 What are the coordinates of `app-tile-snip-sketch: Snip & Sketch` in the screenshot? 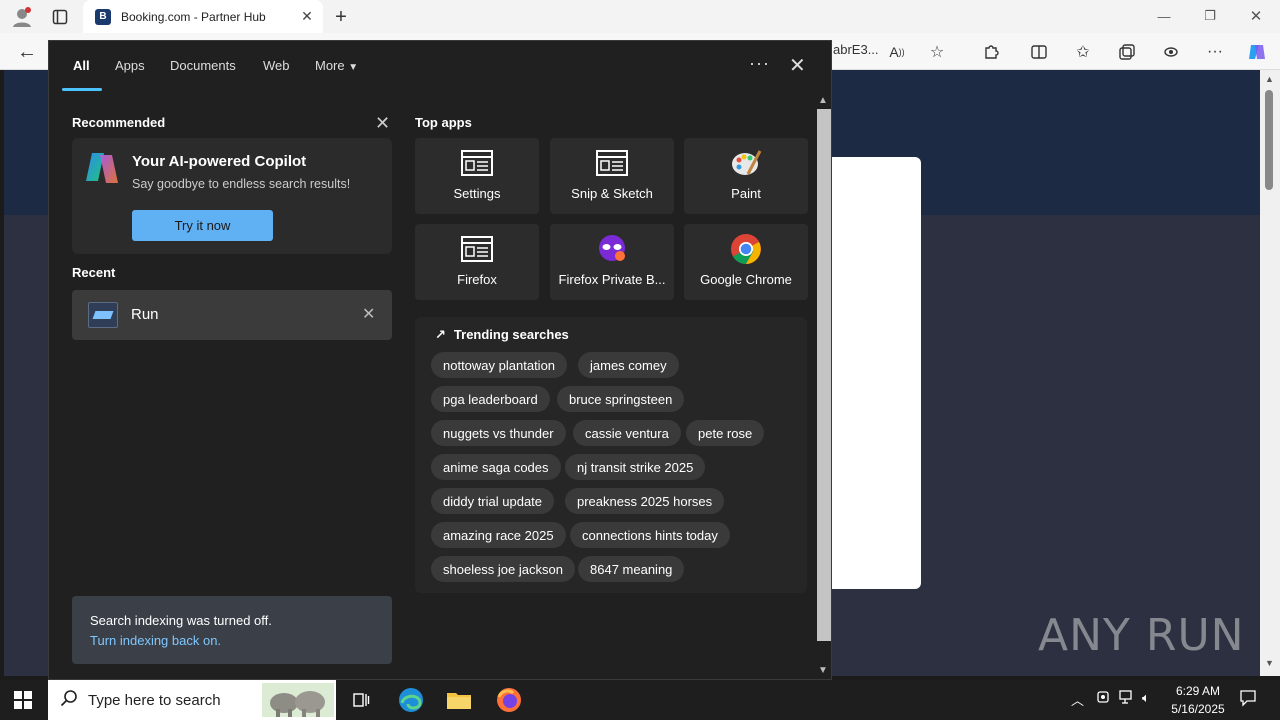 It's located at (612, 176).